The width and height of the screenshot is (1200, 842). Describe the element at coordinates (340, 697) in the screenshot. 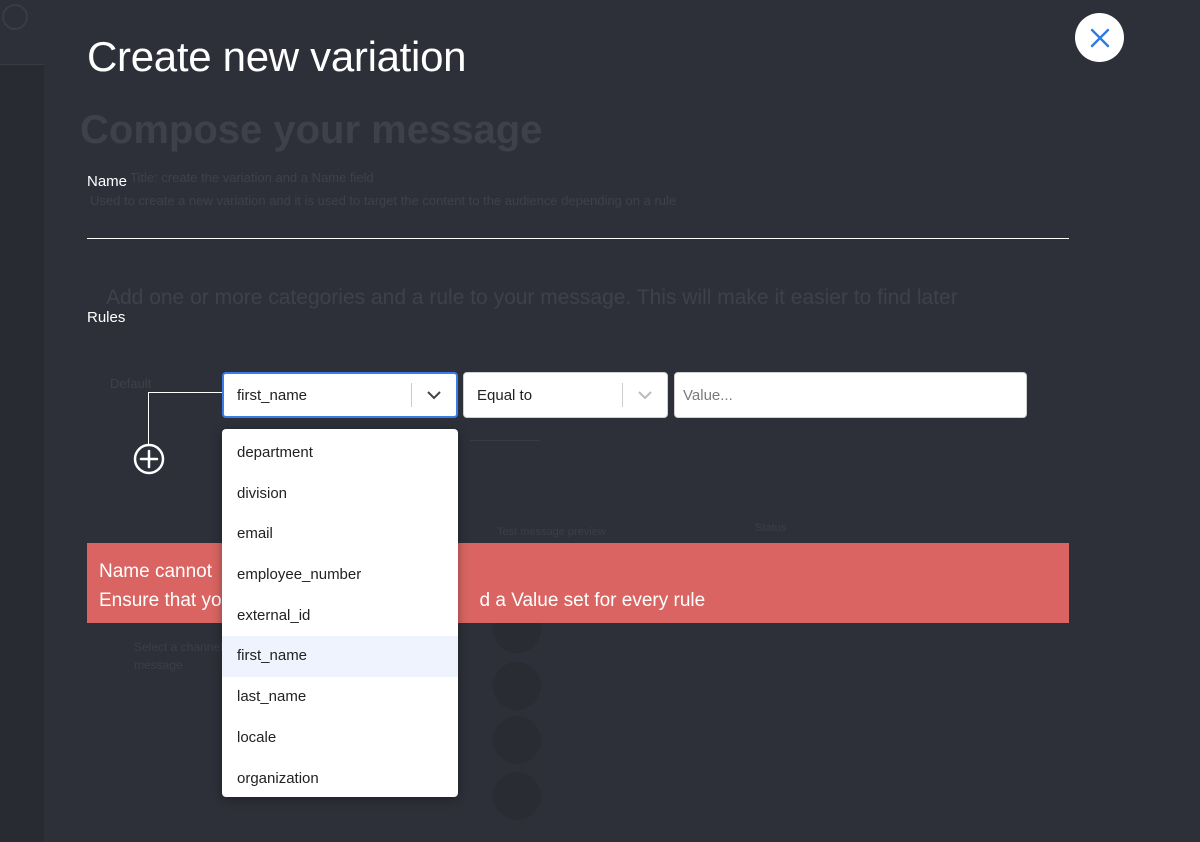

I see `dropdown-option-last-name: last_name` at that location.